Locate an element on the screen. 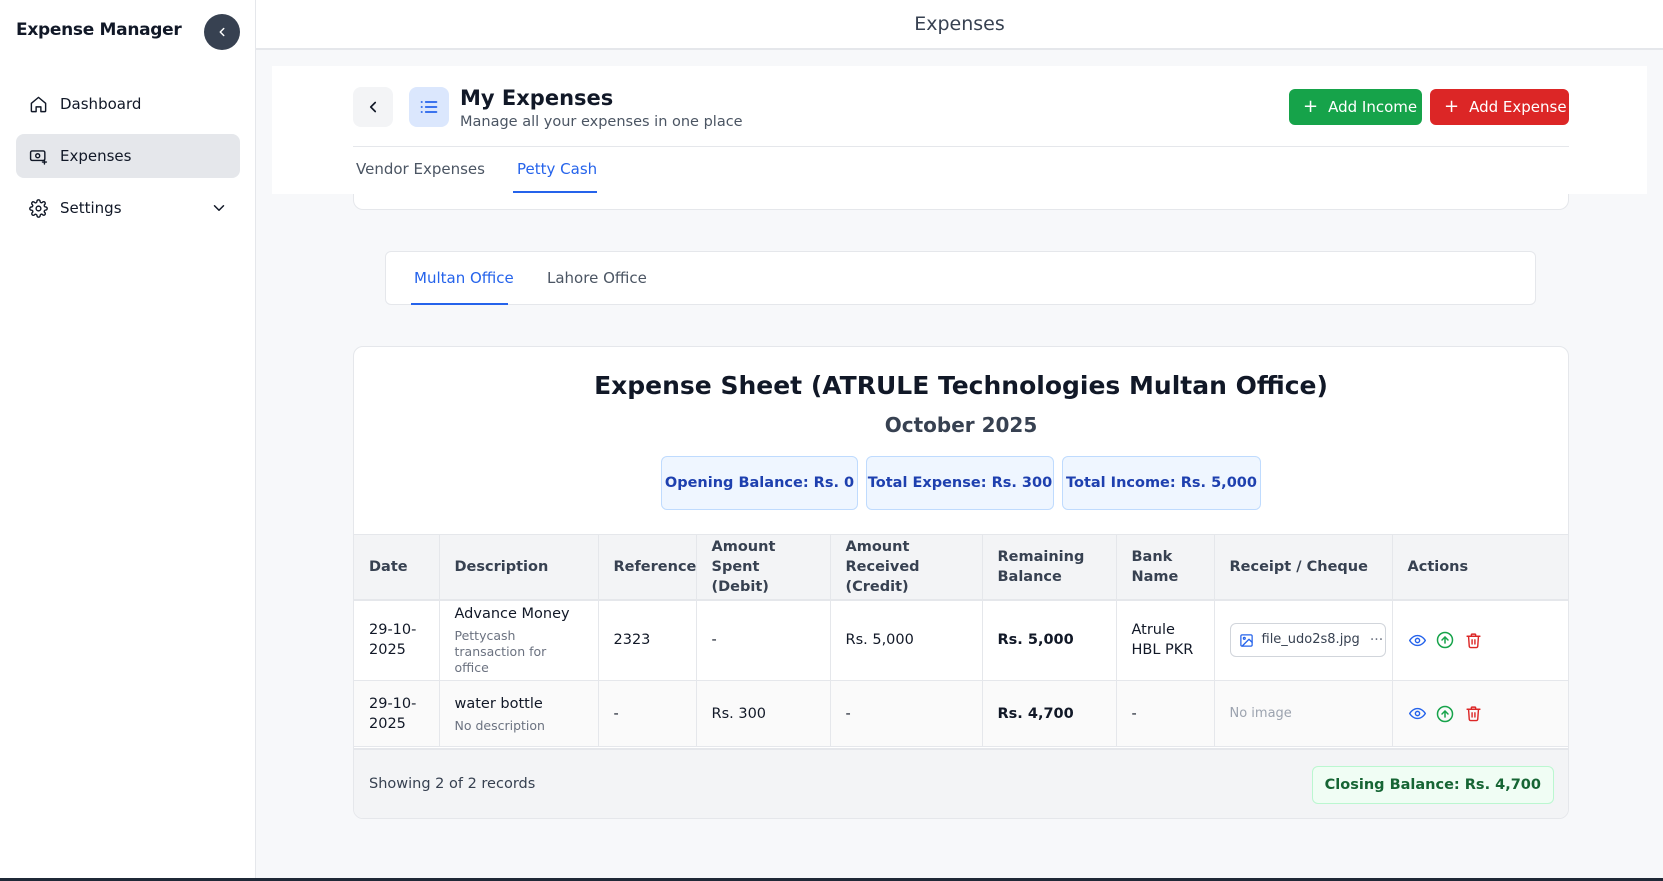 This screenshot has width=1663, height=881. cell-receipt: file_udo2s8.jpg ··· is located at coordinates (1303, 640).